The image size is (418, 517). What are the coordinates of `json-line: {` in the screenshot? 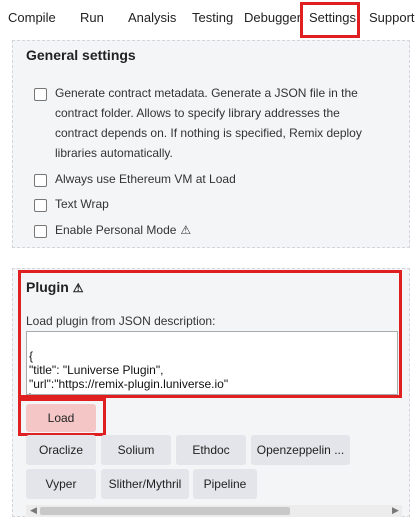 It's located at (31, 356).